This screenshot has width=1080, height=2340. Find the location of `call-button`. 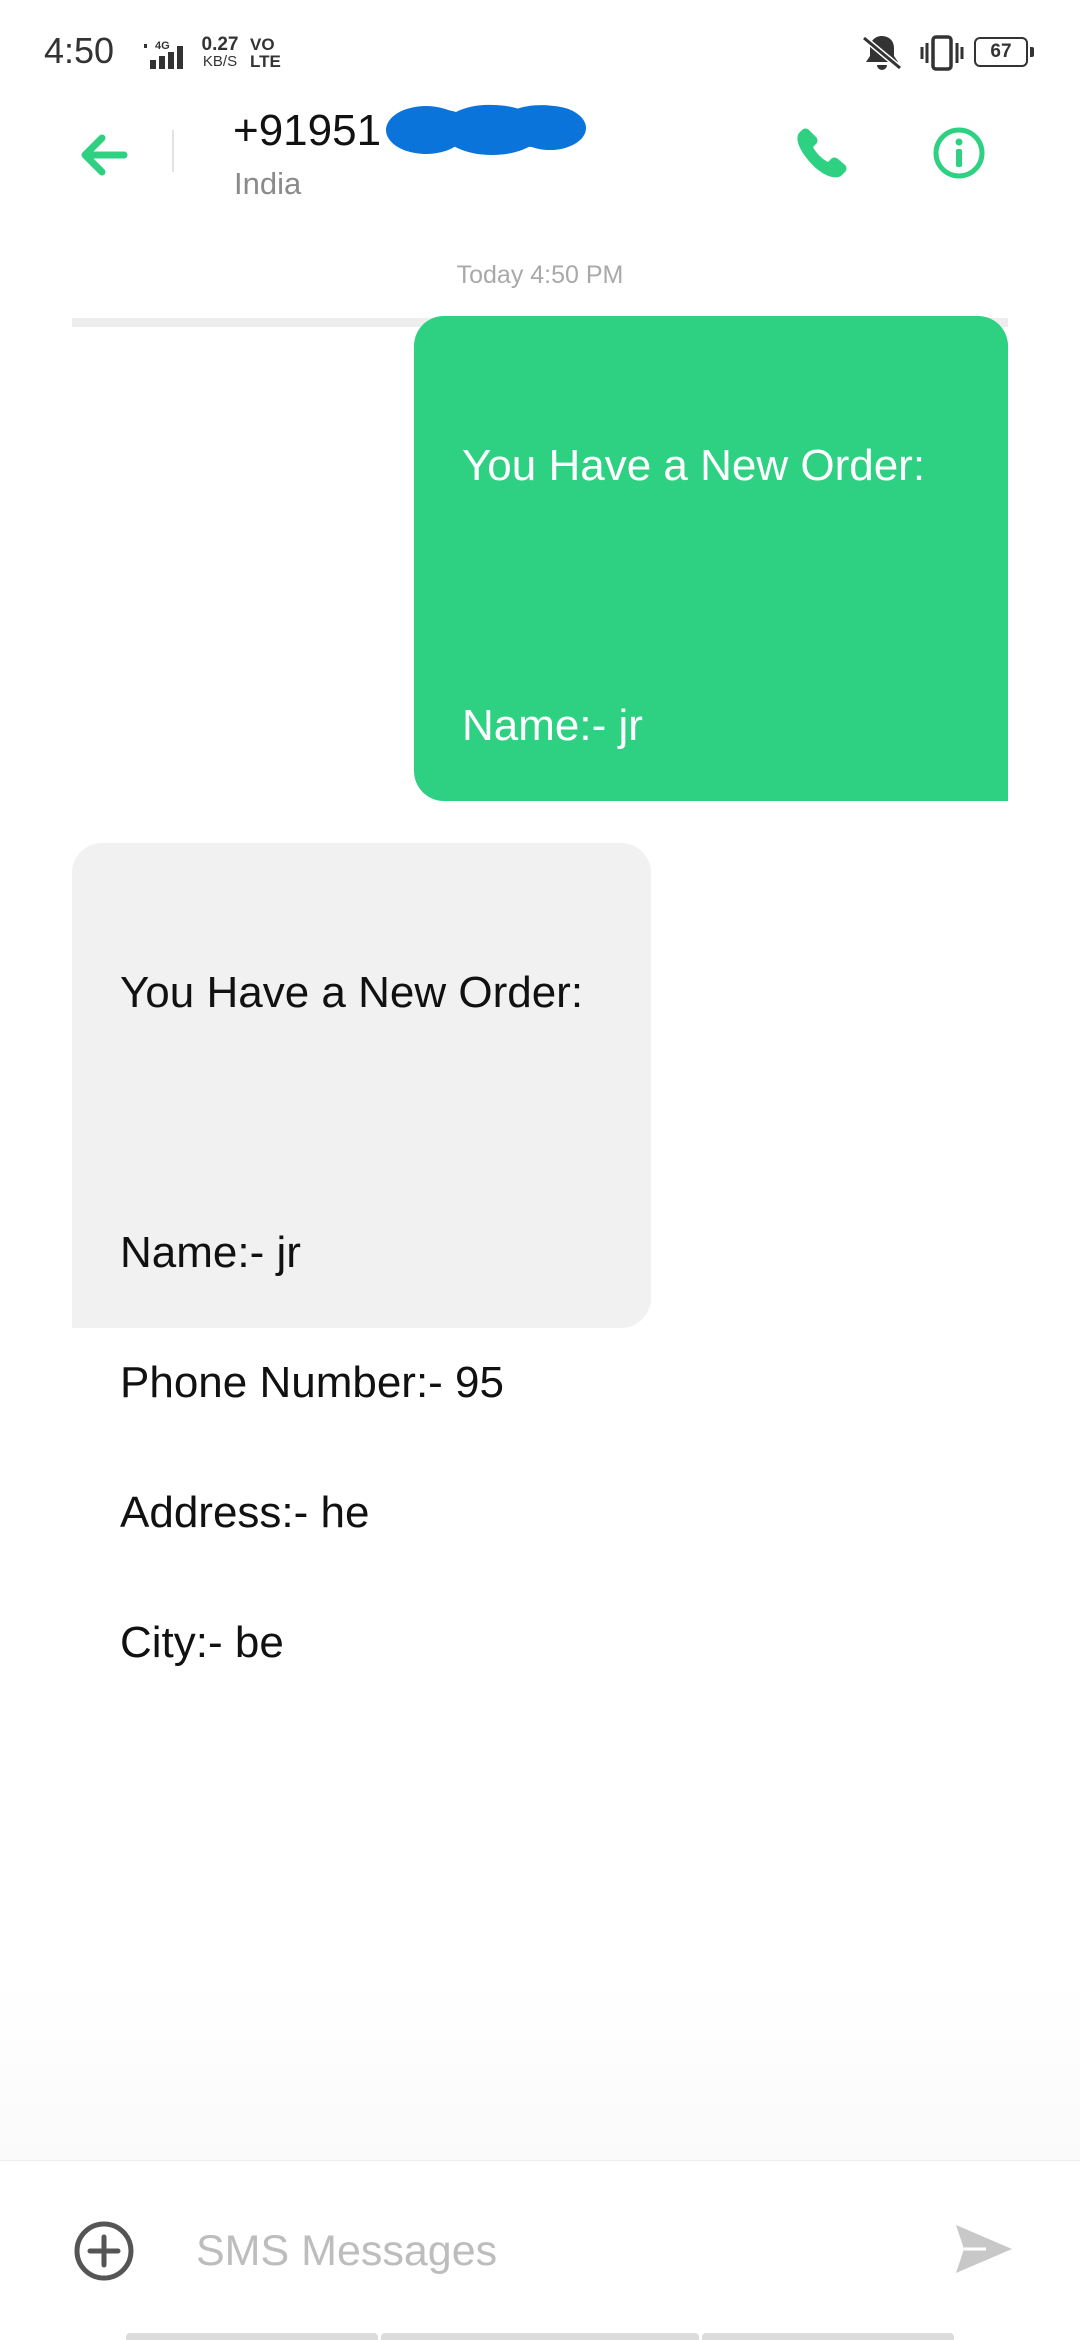

call-button is located at coordinates (823, 153).